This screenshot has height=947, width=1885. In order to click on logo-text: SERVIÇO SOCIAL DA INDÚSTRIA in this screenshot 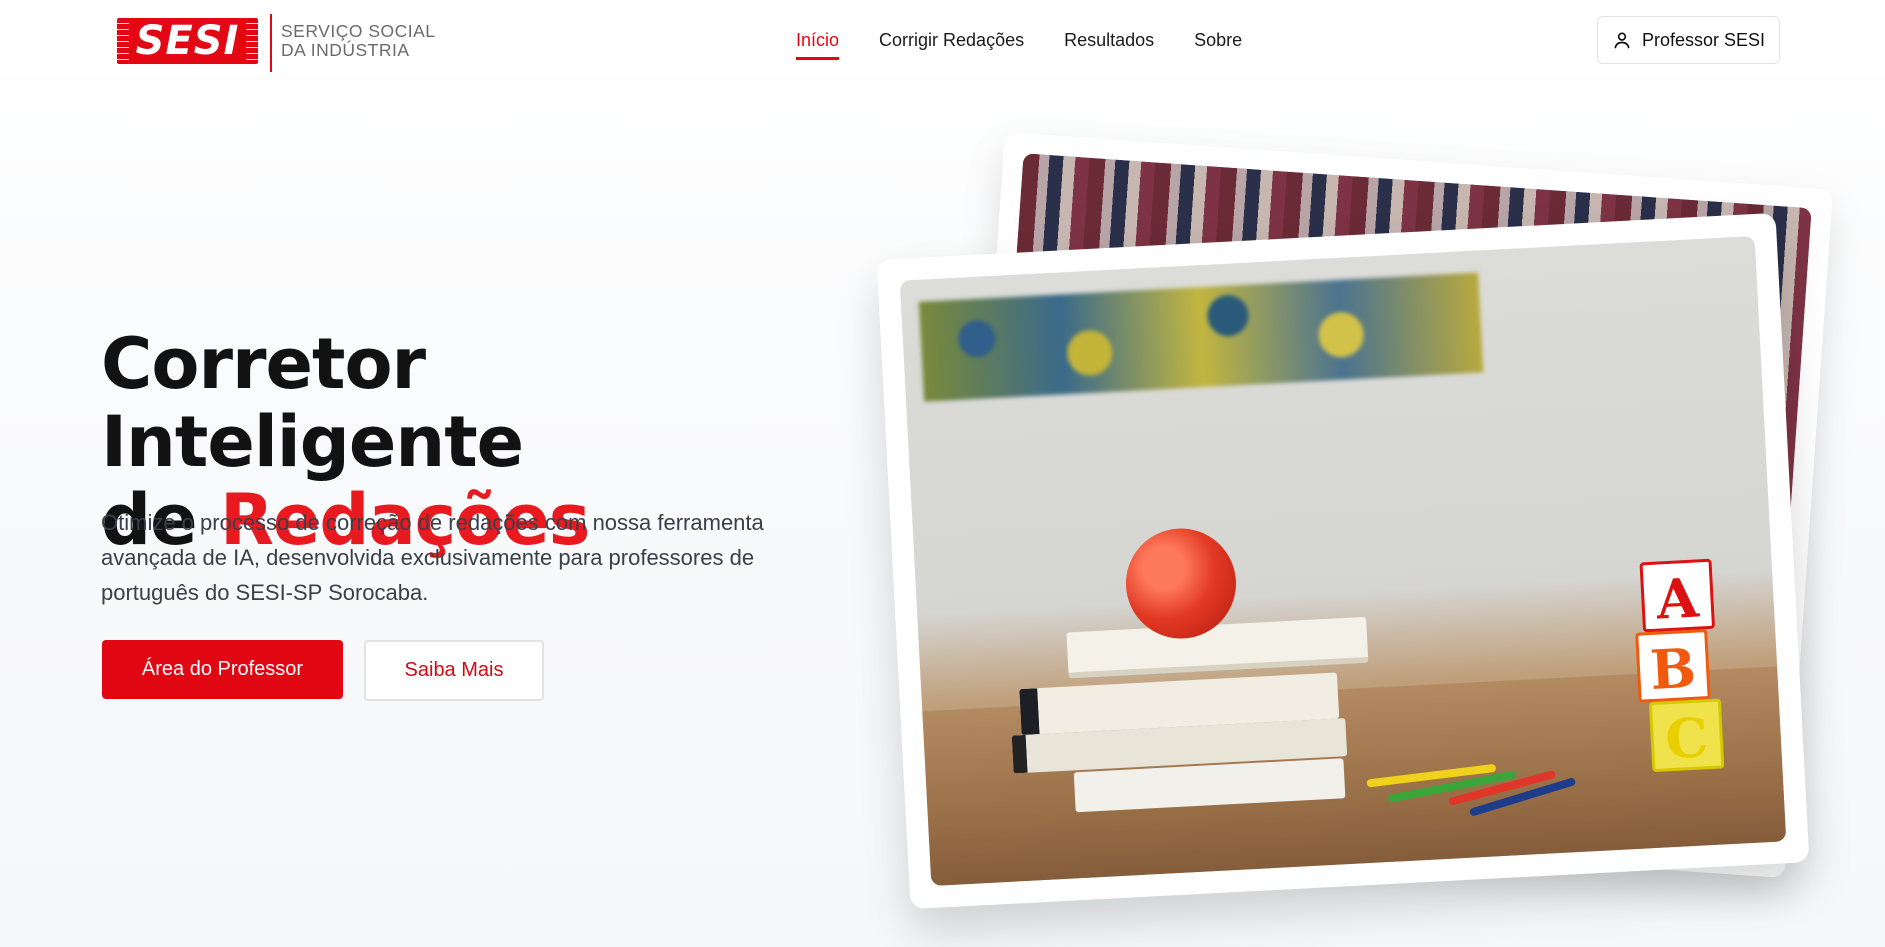, I will do `click(358, 41)`.